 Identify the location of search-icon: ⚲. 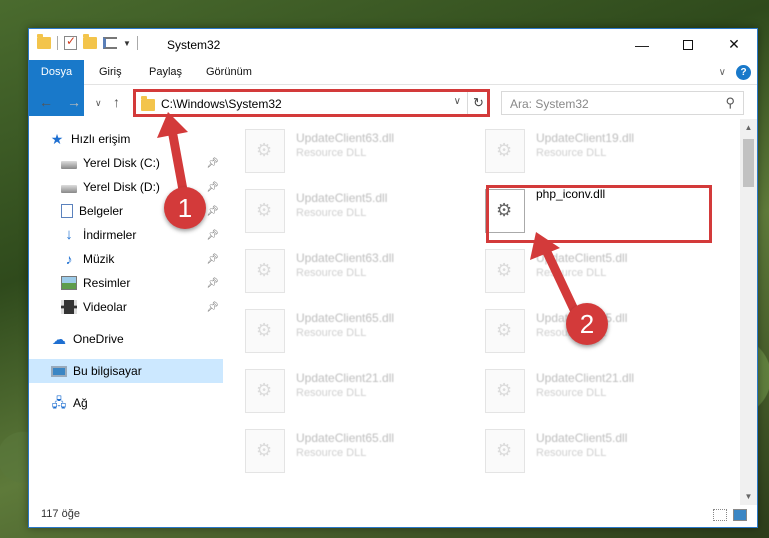
(730, 103).